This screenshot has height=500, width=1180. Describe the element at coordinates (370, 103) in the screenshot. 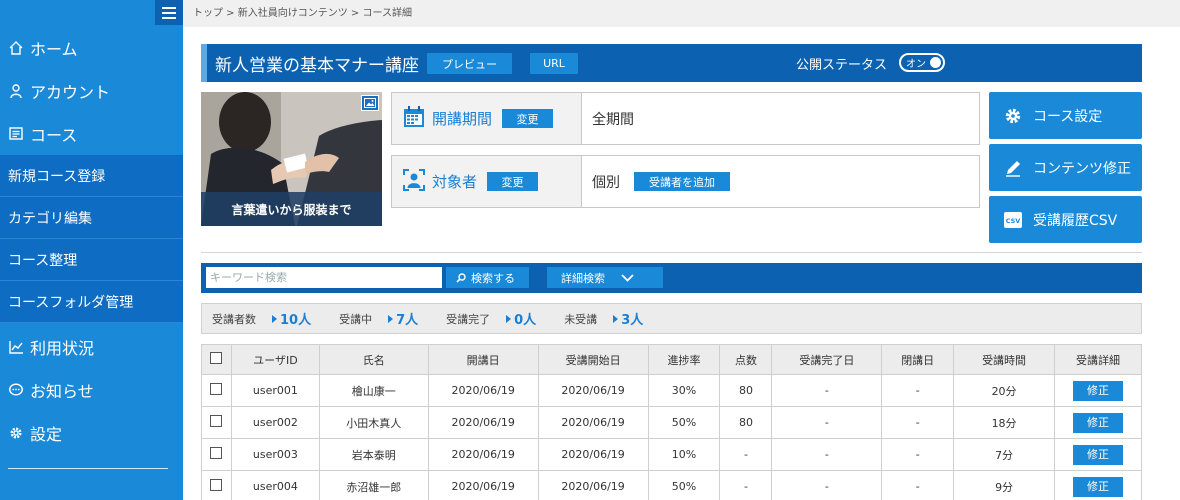

I see `image-edit-icon` at that location.